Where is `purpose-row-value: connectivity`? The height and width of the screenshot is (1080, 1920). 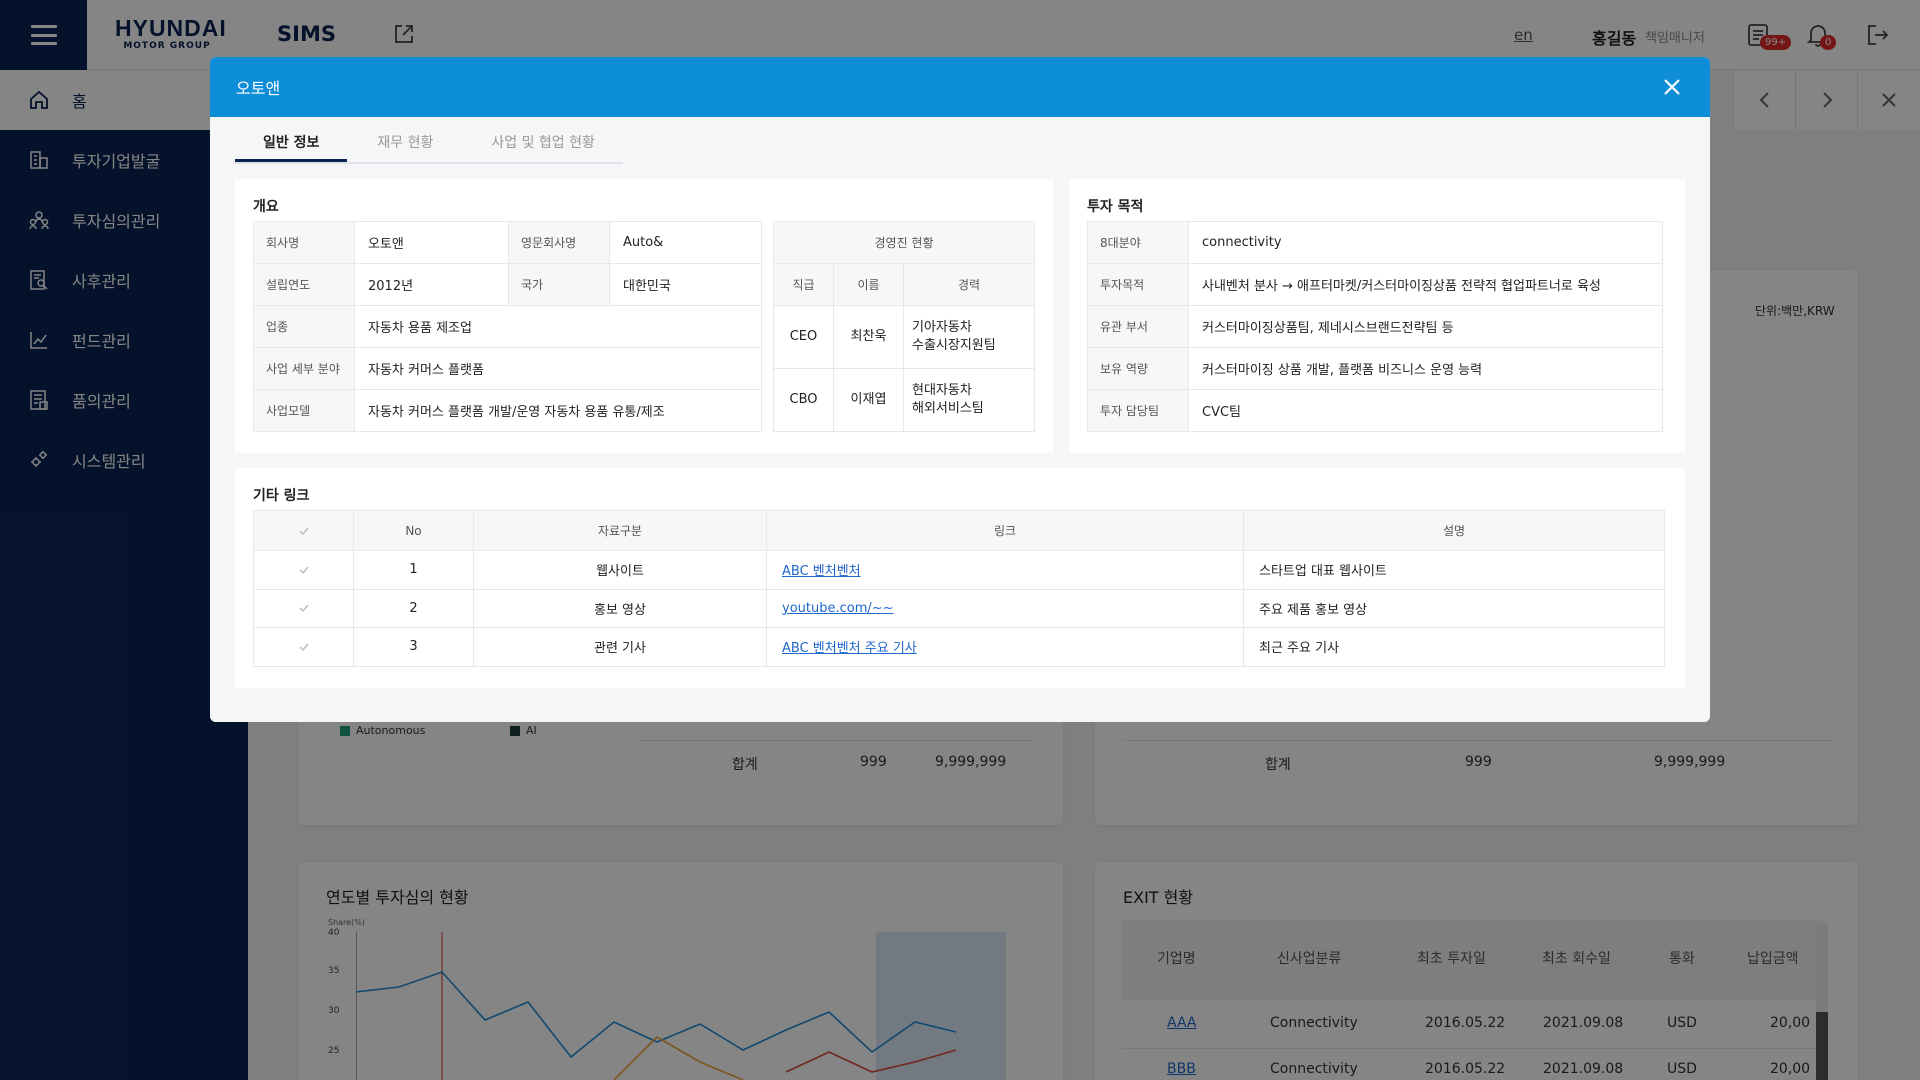
purpose-row-value: connectivity is located at coordinates (1425, 242).